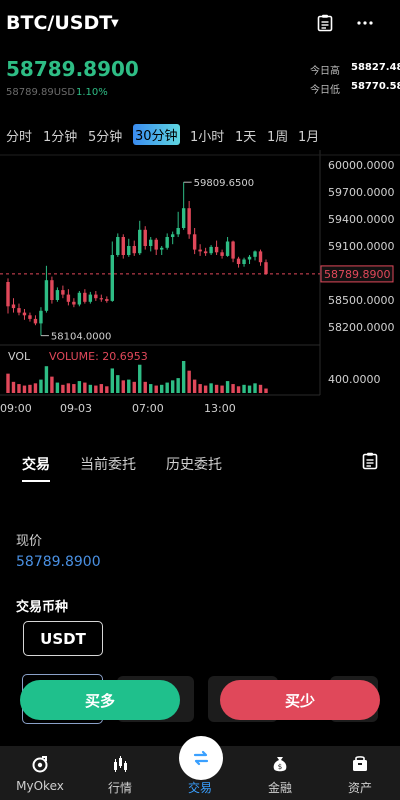  What do you see at coordinates (41, 92) in the screenshot?
I see `last-price-usd: 58789.89USD` at bounding box center [41, 92].